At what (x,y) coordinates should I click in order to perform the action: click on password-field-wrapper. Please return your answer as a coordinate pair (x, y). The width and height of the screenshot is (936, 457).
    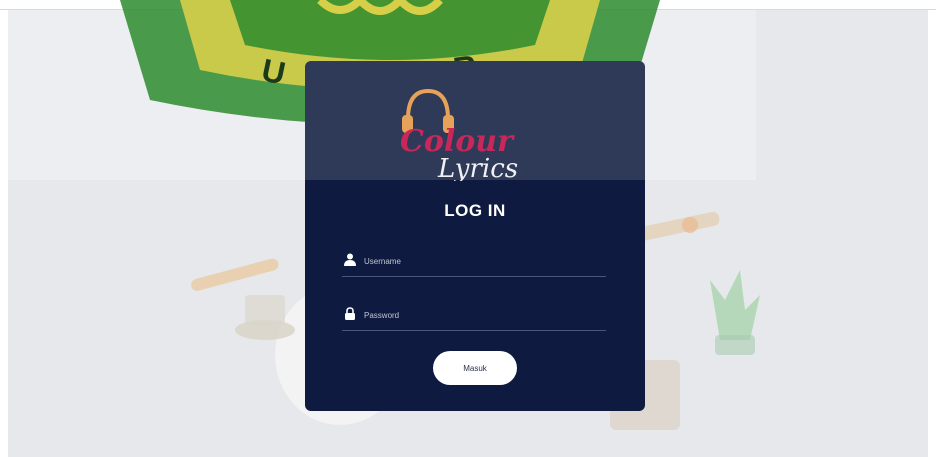
    Looking at the image, I should click on (474, 316).